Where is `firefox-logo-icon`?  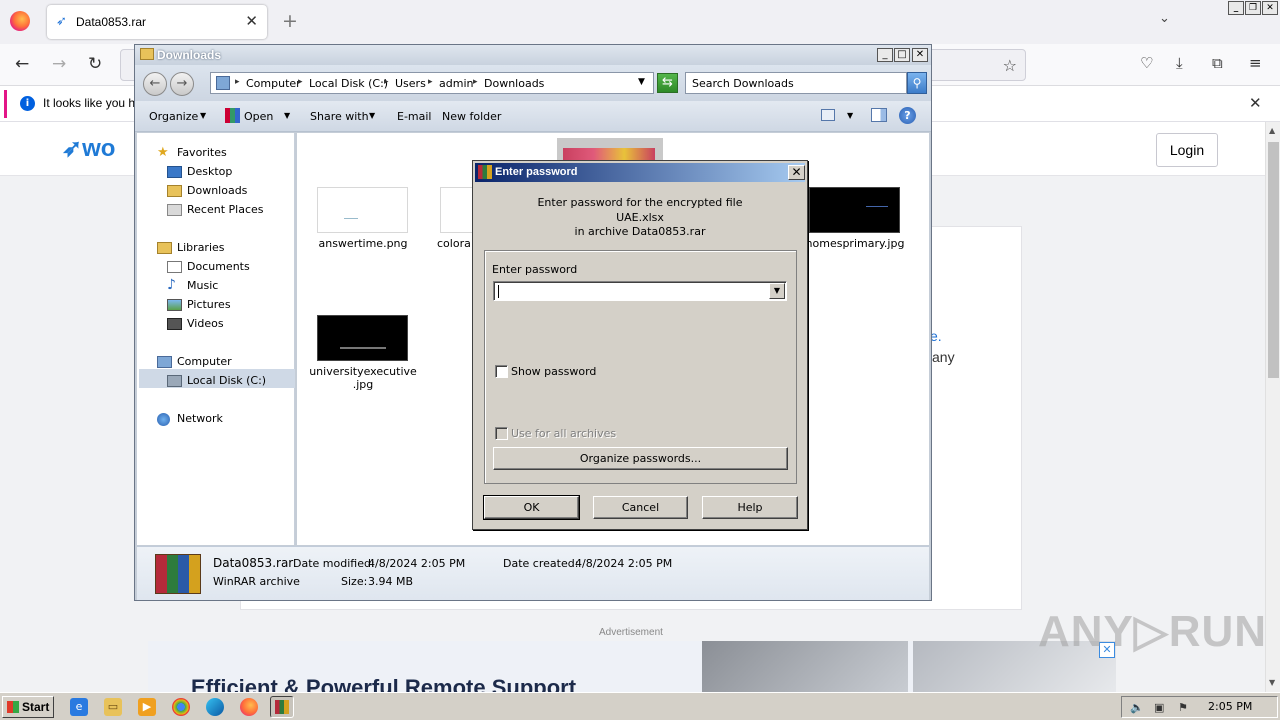 firefox-logo-icon is located at coordinates (20, 21).